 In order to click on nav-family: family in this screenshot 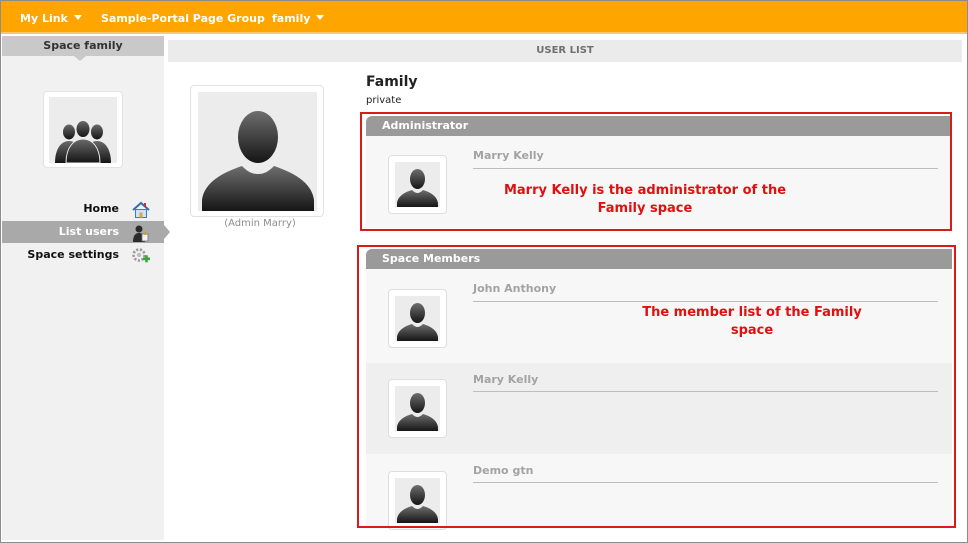, I will do `click(298, 19)`.